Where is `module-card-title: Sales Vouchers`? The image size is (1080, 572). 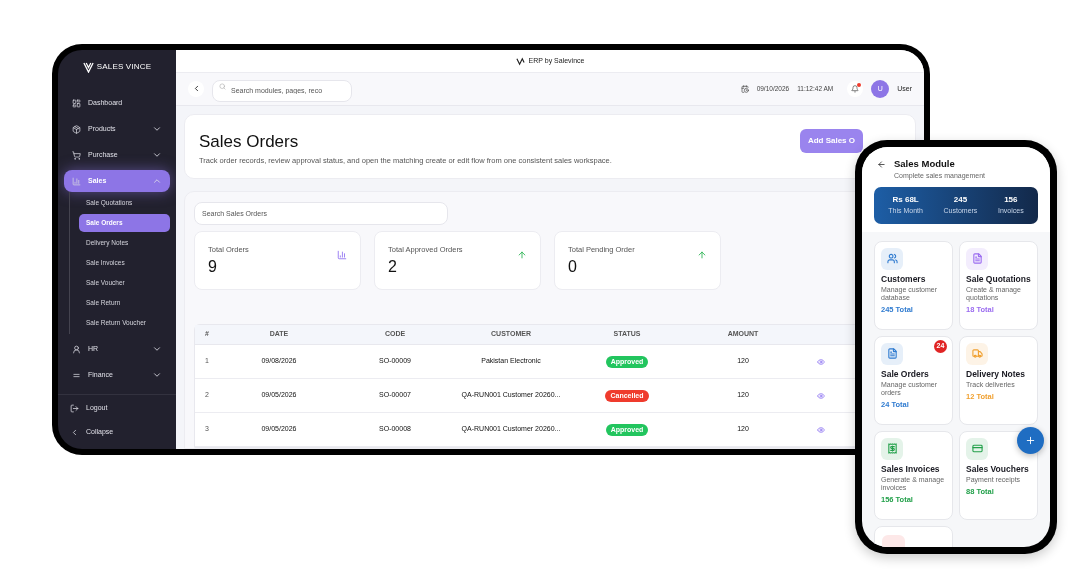 module-card-title: Sales Vouchers is located at coordinates (998, 468).